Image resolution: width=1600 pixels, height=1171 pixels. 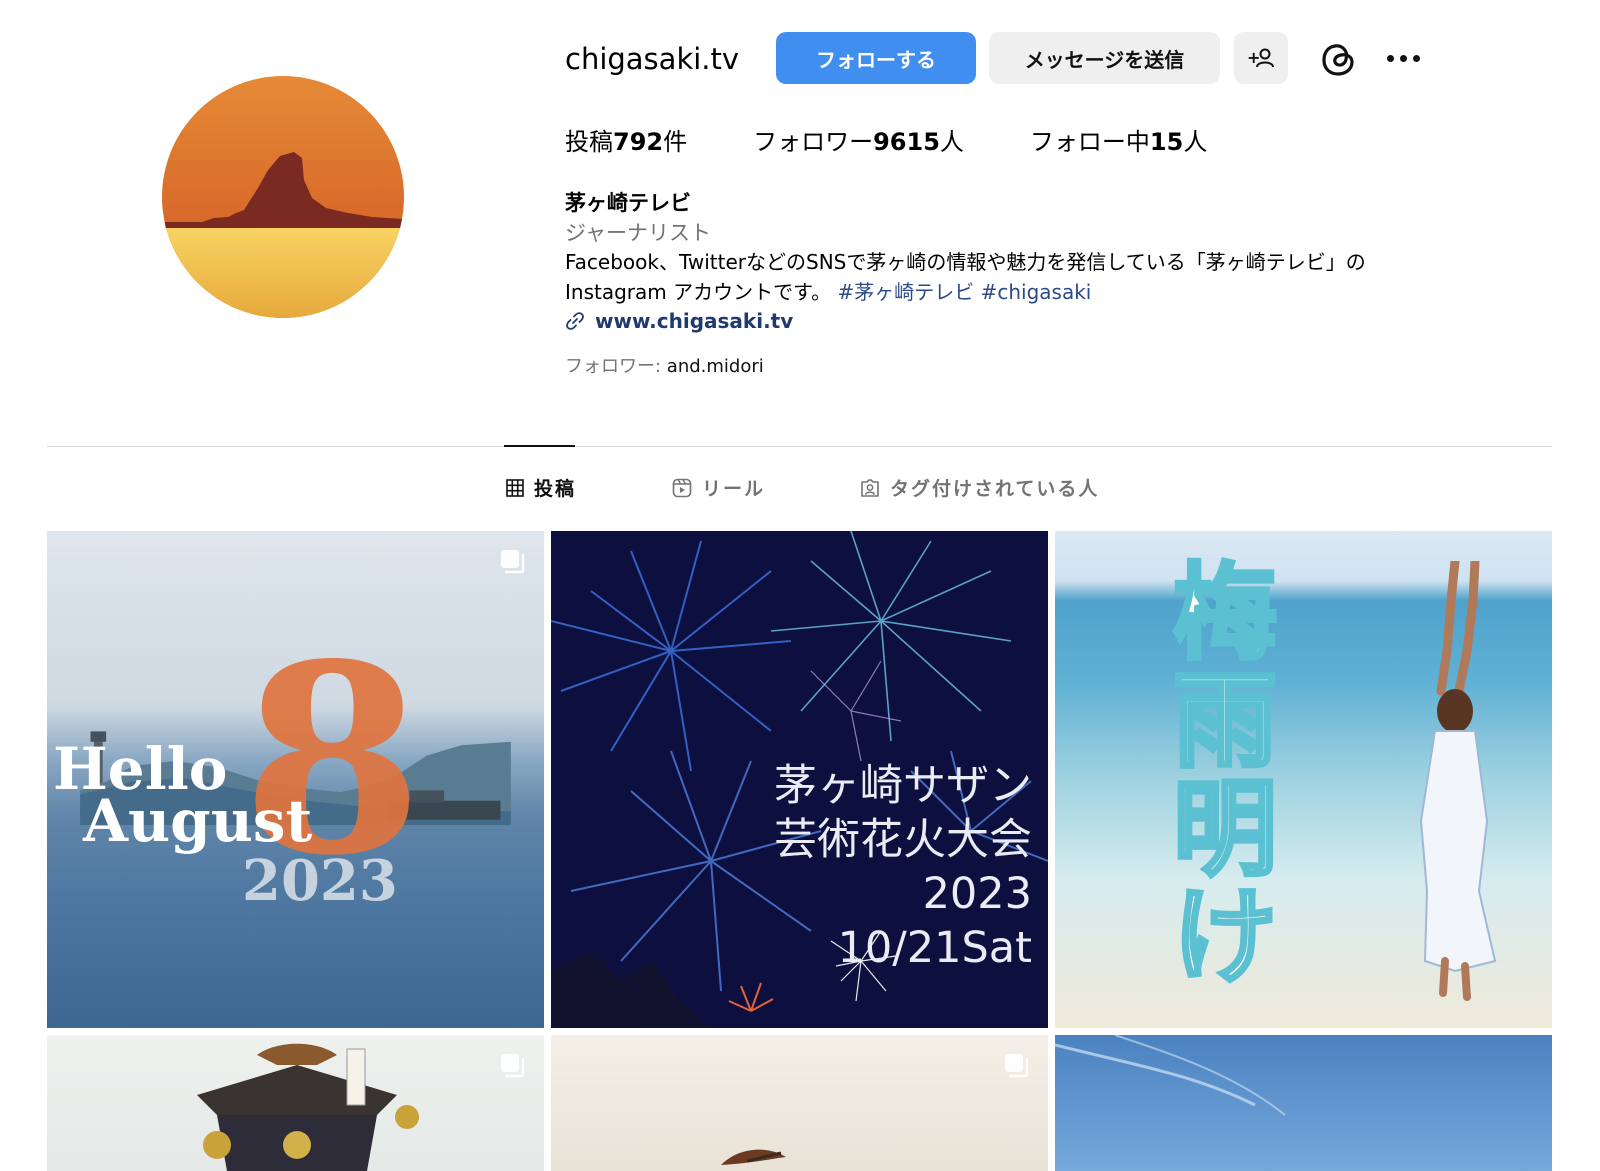 What do you see at coordinates (906, 142) in the screenshot?
I see `followers-number: 9615` at bounding box center [906, 142].